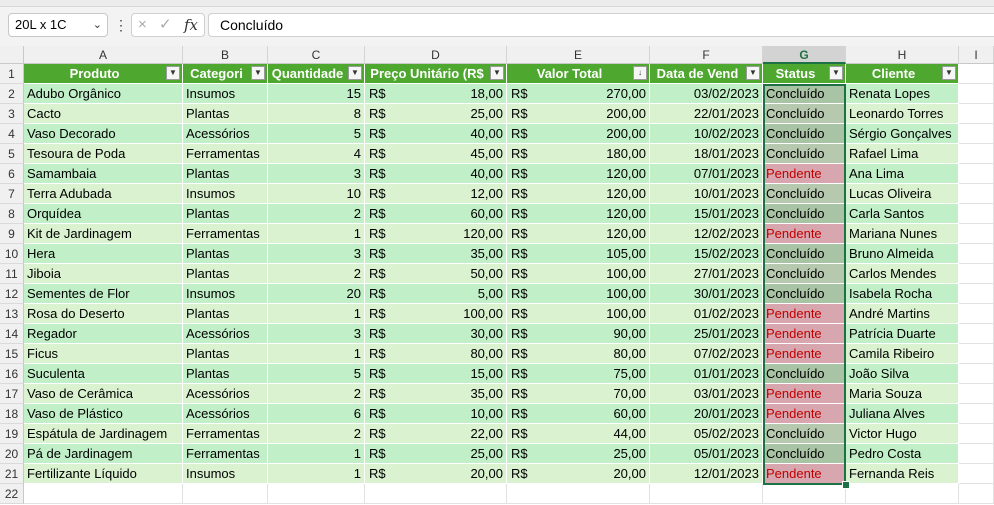 The image size is (994, 505). I want to click on cell-produto: Sementes de Flor, so click(103, 294).